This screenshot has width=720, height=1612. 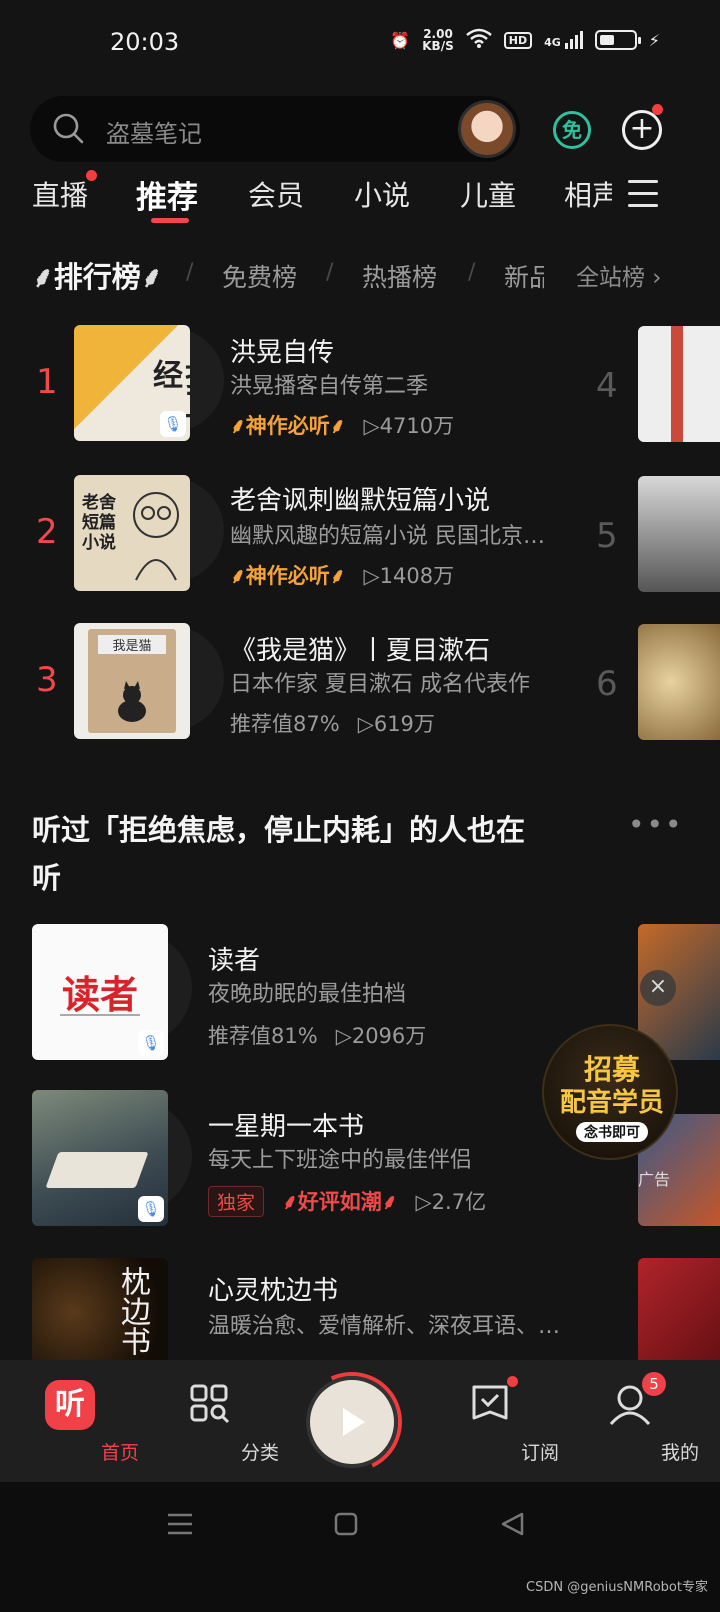 What do you see at coordinates (396, 724) in the screenshot?
I see `play-count: ▷619万` at bounding box center [396, 724].